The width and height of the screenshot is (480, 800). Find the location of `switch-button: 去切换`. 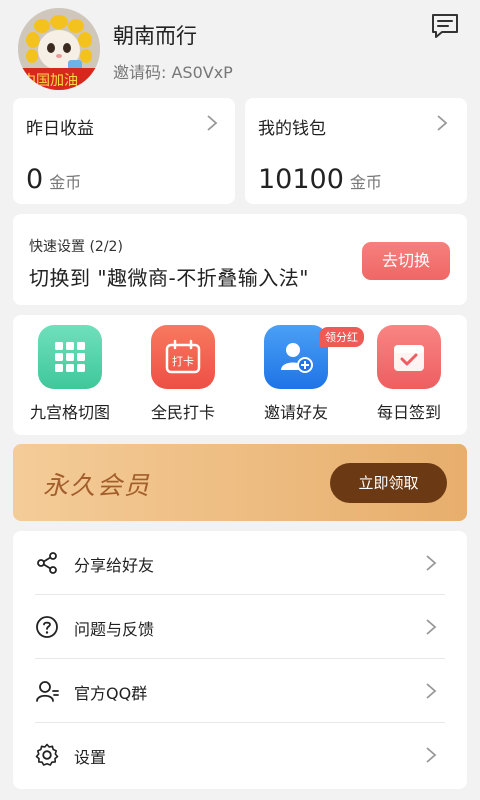

switch-button: 去切换 is located at coordinates (406, 261).